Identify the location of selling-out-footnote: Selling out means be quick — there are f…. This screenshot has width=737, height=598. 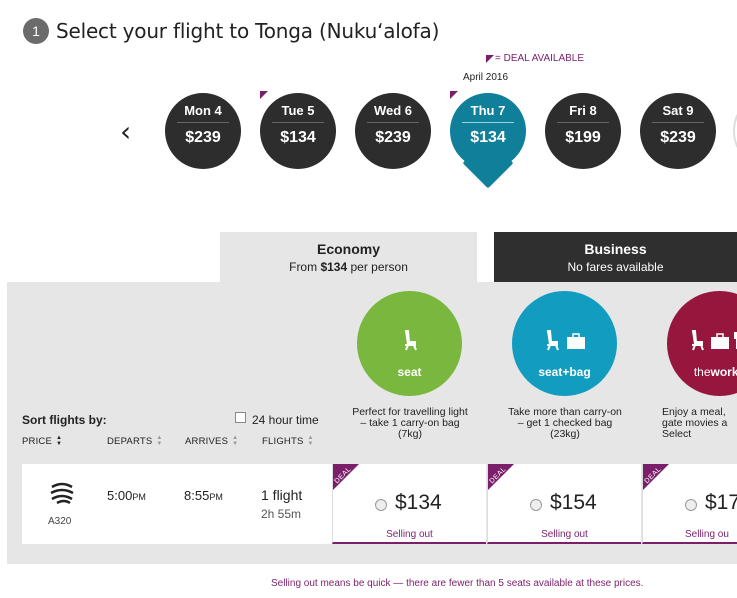
(457, 583).